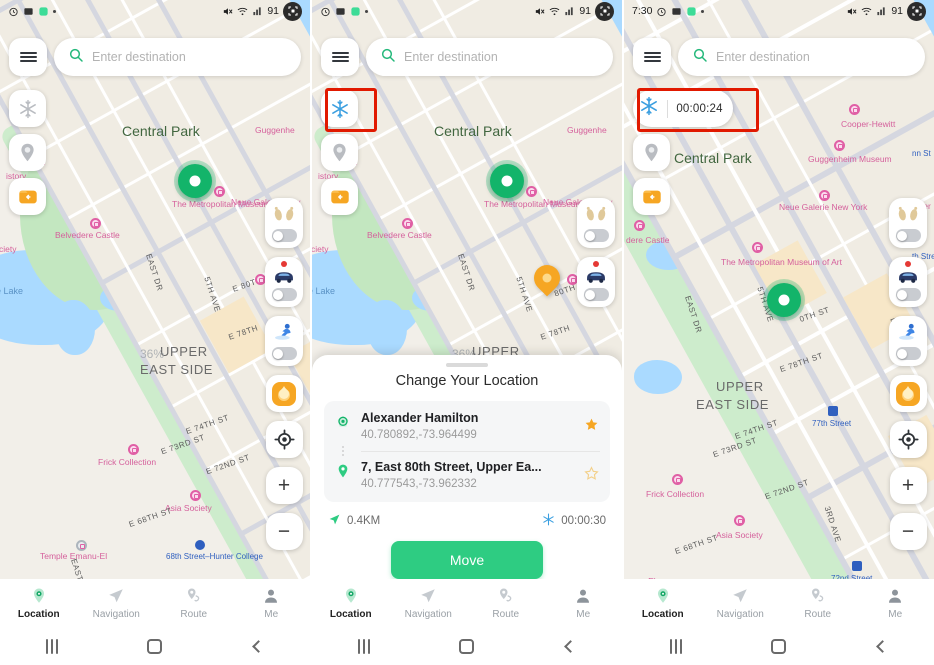 Image resolution: width=934 pixels, height=665 pixels. I want to click on dot-icon, so click(54, 11).